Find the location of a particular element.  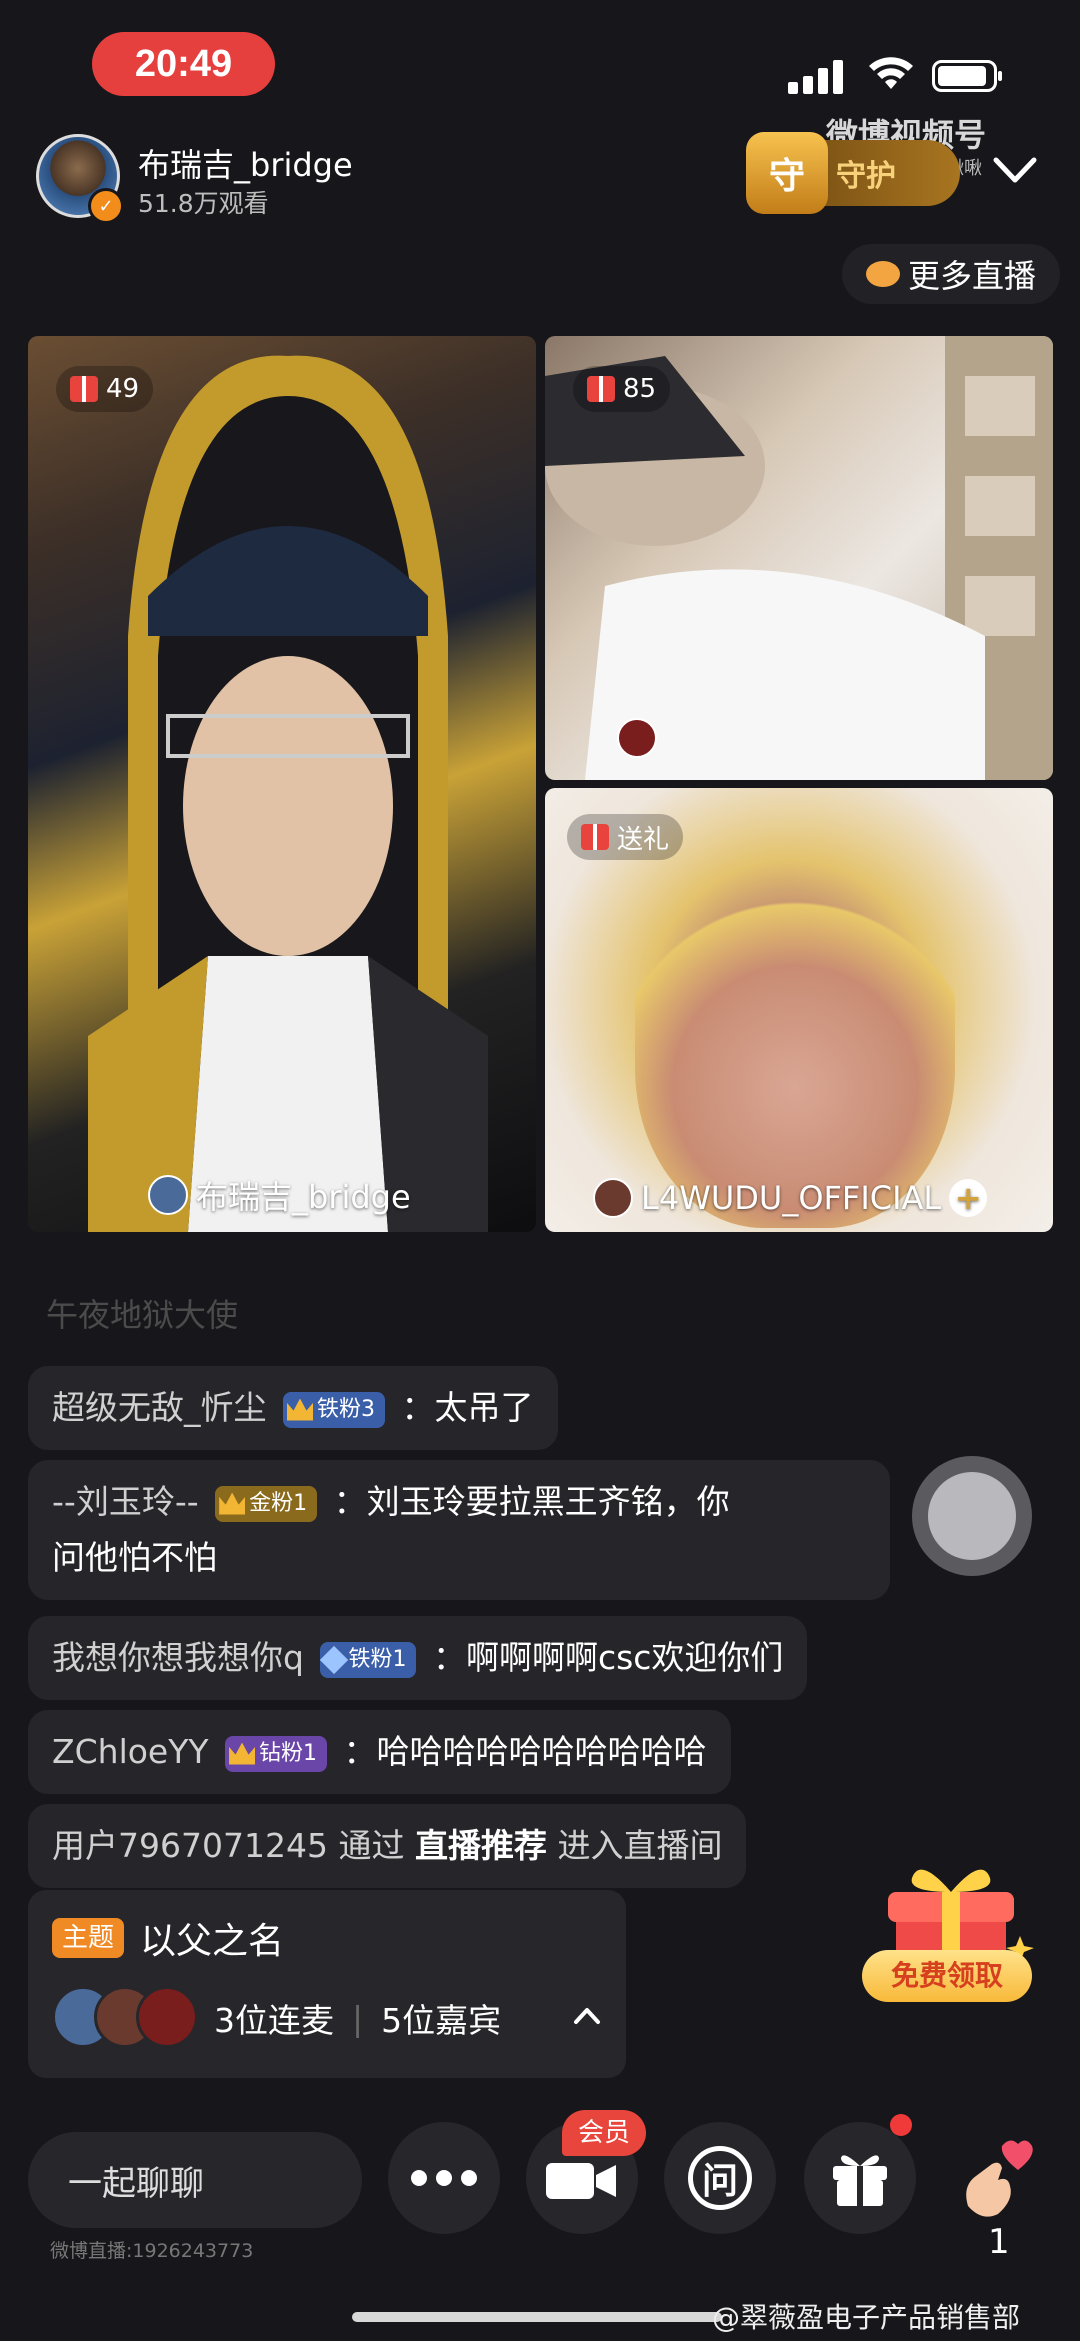

add-icon: + is located at coordinates (968, 1198).